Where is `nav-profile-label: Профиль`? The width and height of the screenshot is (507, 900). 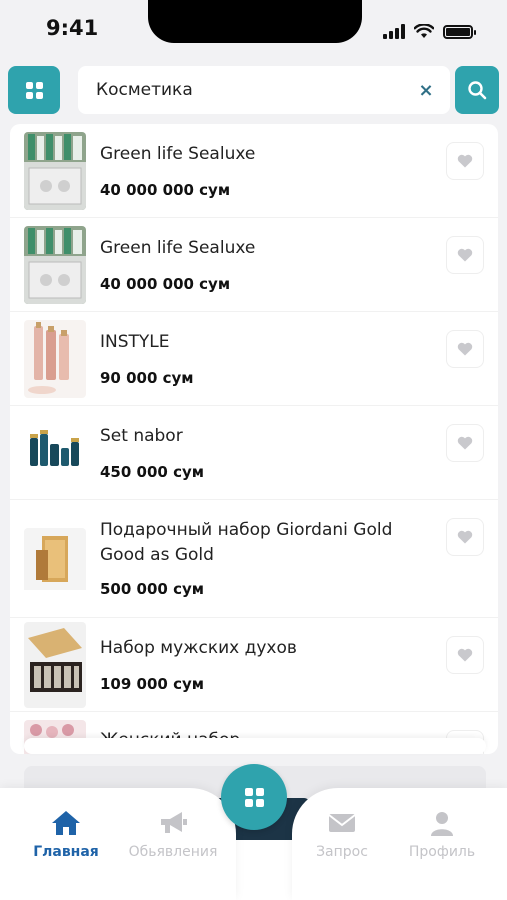 nav-profile-label: Профиль is located at coordinates (442, 852).